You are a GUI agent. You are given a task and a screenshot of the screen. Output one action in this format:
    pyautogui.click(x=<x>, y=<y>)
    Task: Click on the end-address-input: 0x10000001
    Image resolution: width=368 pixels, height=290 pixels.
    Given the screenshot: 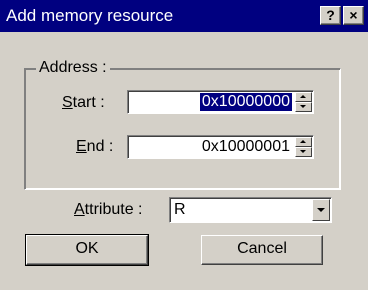 What is the action you would take?
    pyautogui.click(x=220, y=147)
    